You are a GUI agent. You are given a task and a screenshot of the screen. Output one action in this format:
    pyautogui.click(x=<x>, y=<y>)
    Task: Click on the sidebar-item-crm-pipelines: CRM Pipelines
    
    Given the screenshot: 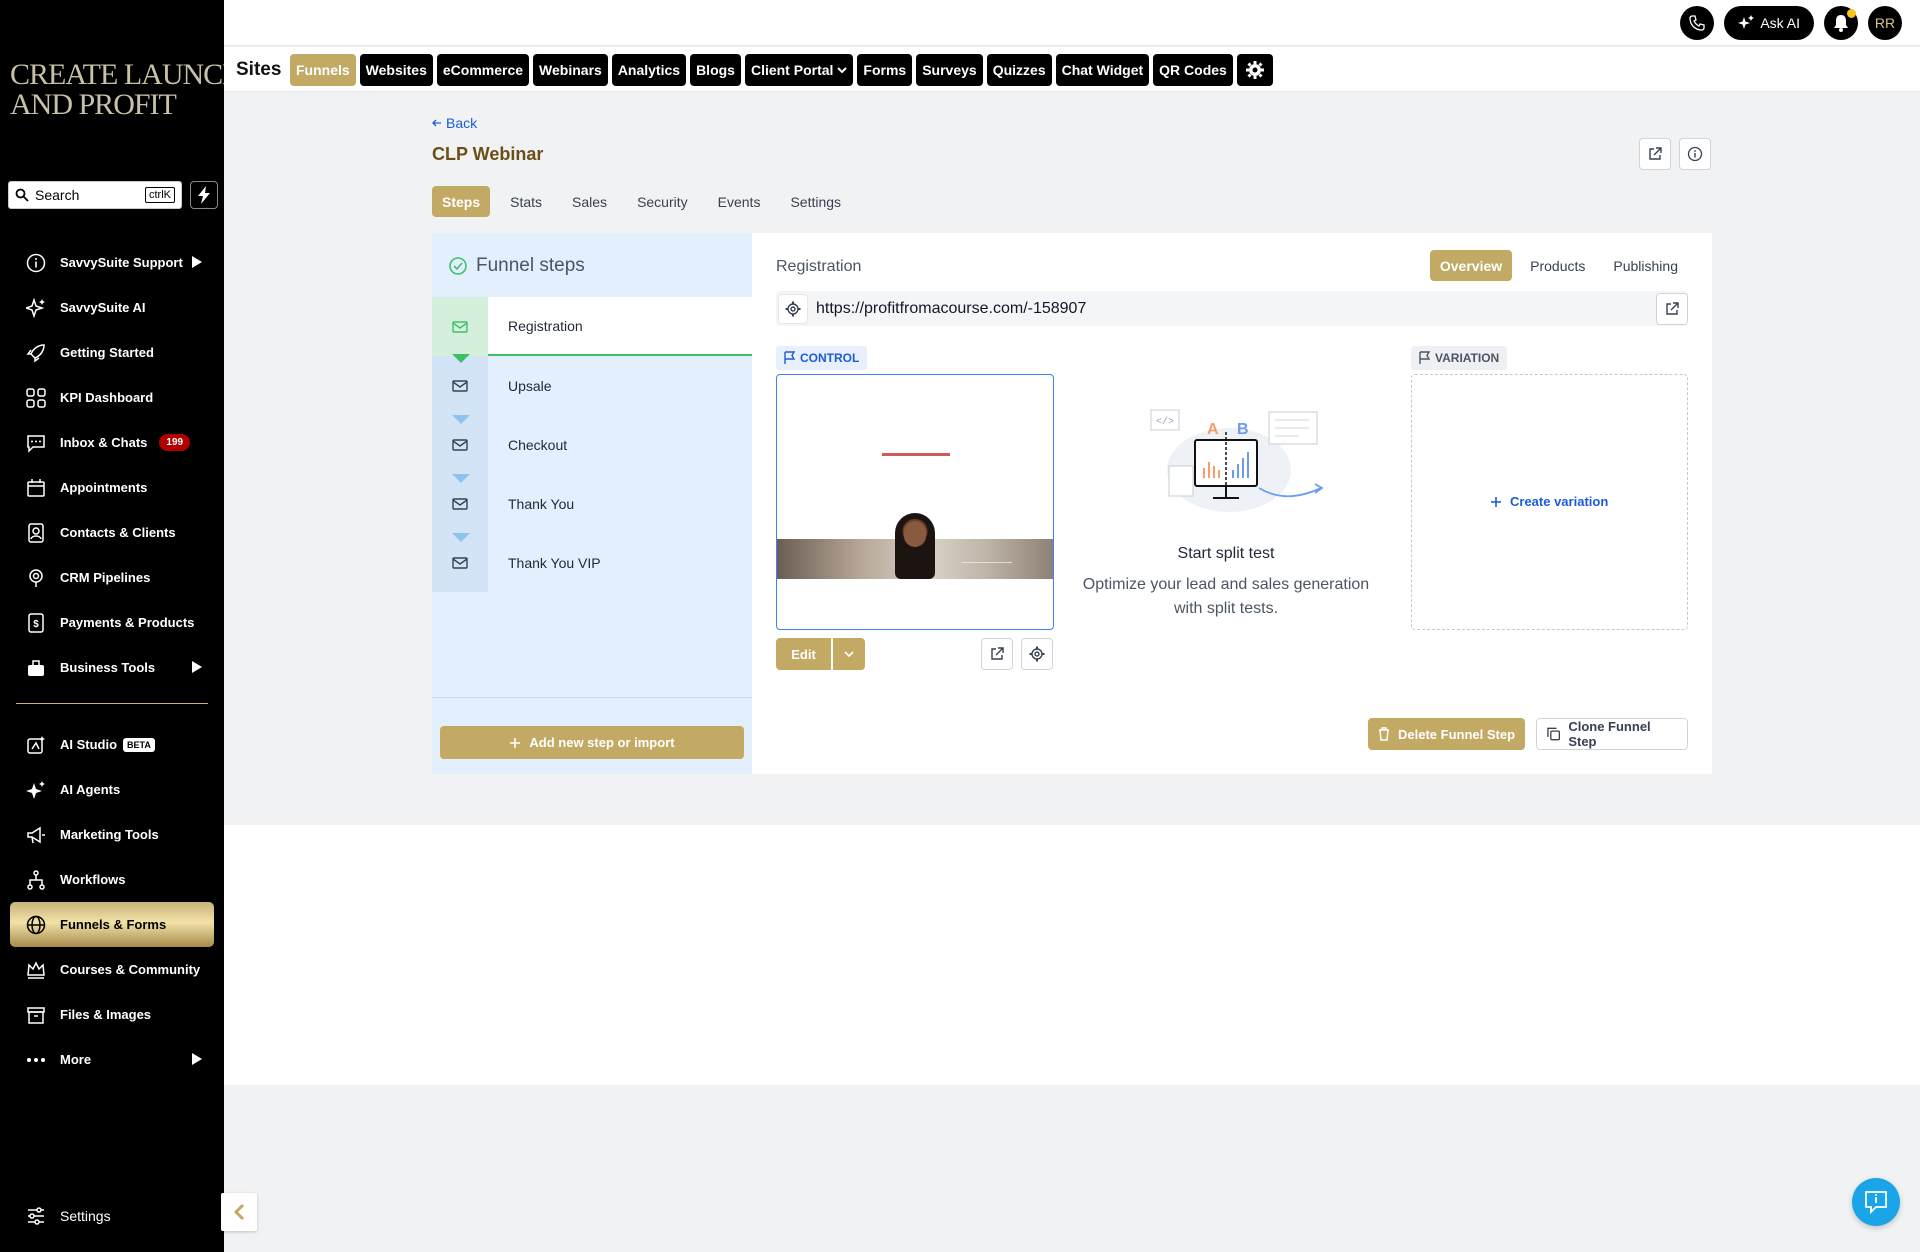 What is the action you would take?
    pyautogui.click(x=112, y=577)
    